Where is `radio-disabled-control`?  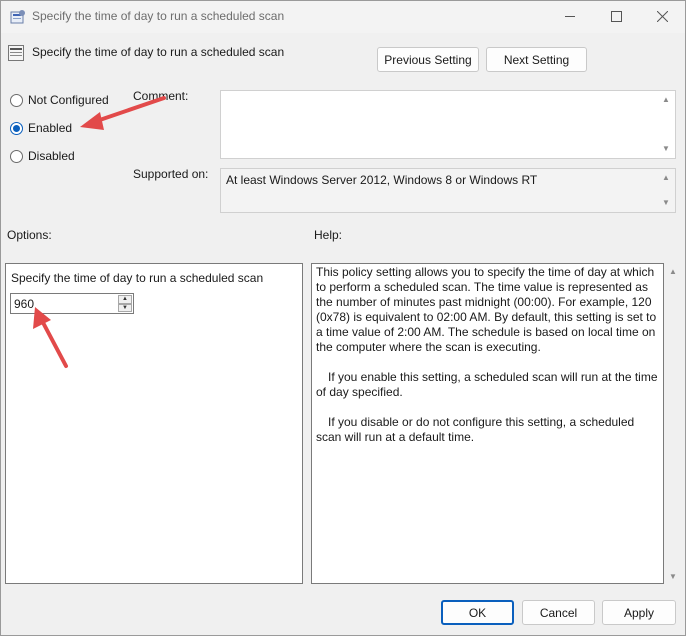 radio-disabled-control is located at coordinates (16, 156).